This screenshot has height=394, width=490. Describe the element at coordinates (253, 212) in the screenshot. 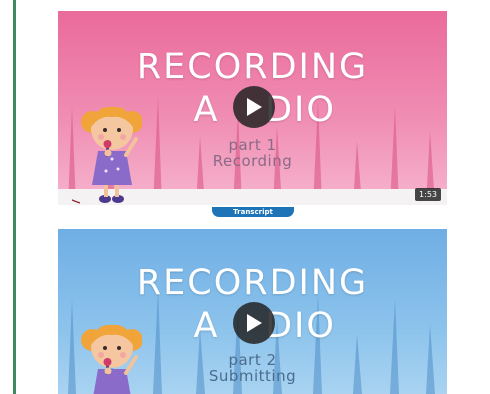

I see `transcript-button: Transcript` at that location.